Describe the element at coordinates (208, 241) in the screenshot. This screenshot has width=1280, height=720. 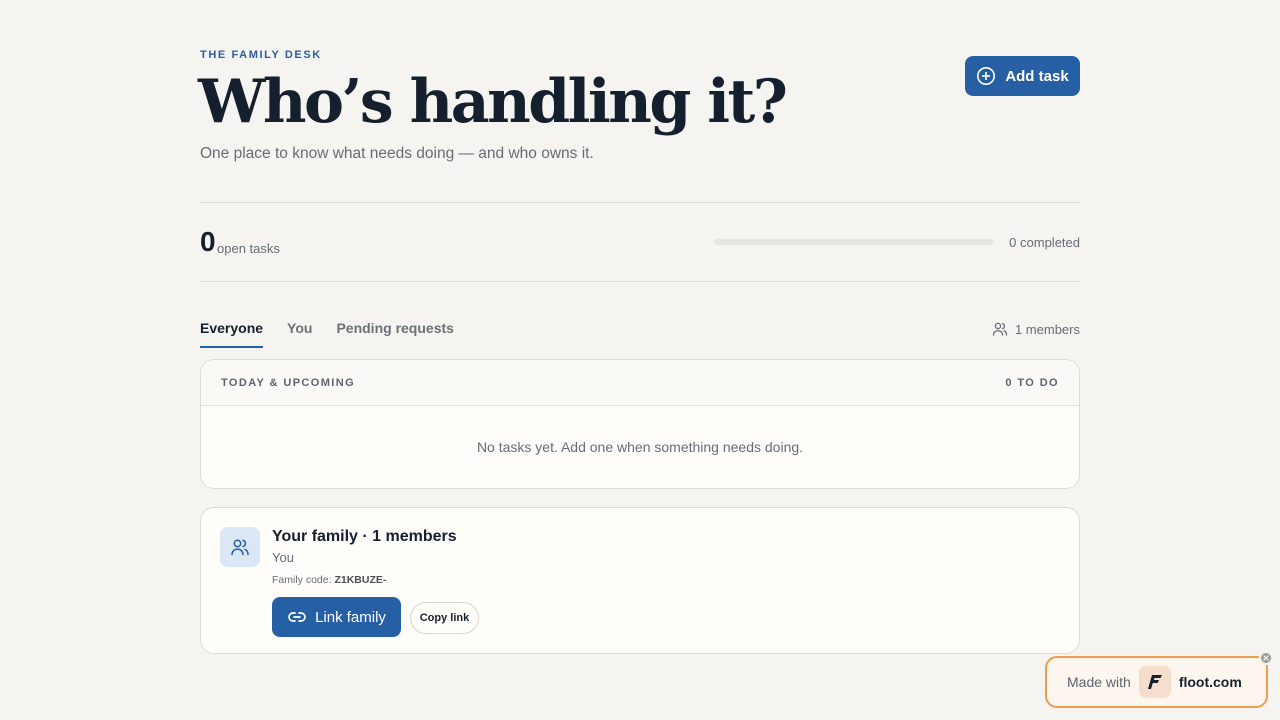
I see `open-task-count: 0` at that location.